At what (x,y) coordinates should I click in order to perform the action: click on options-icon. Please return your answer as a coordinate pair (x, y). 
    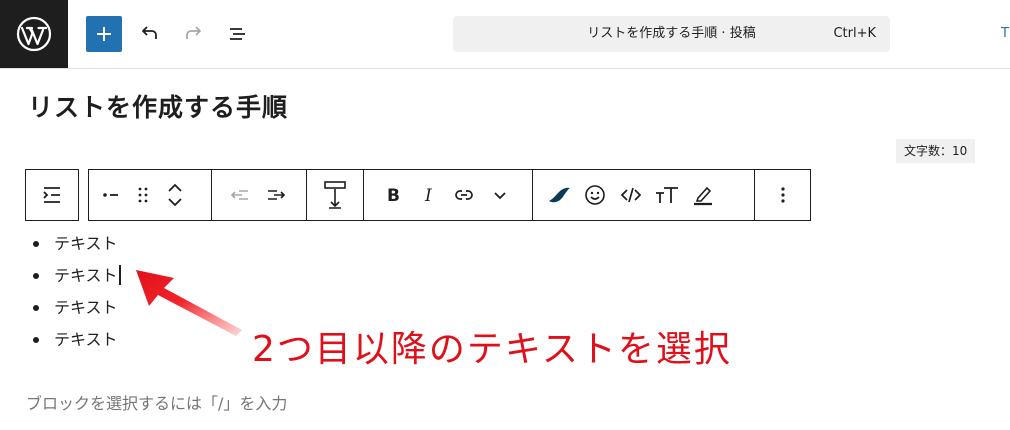
    Looking at the image, I should click on (782, 195).